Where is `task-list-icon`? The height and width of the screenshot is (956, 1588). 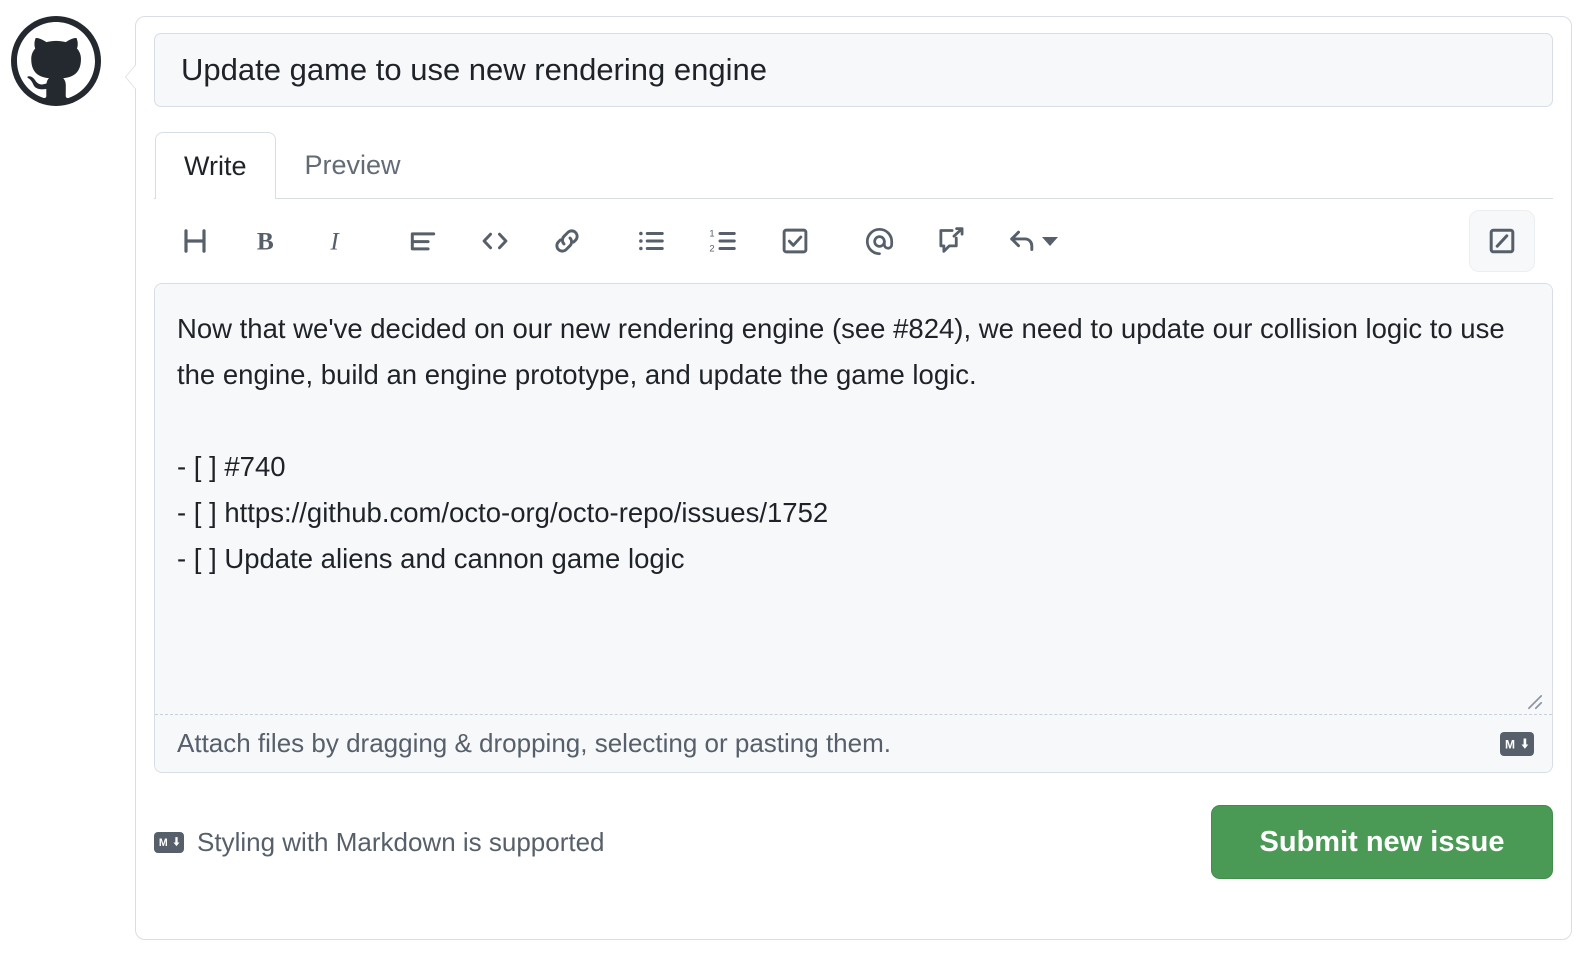
task-list-icon is located at coordinates (795, 241).